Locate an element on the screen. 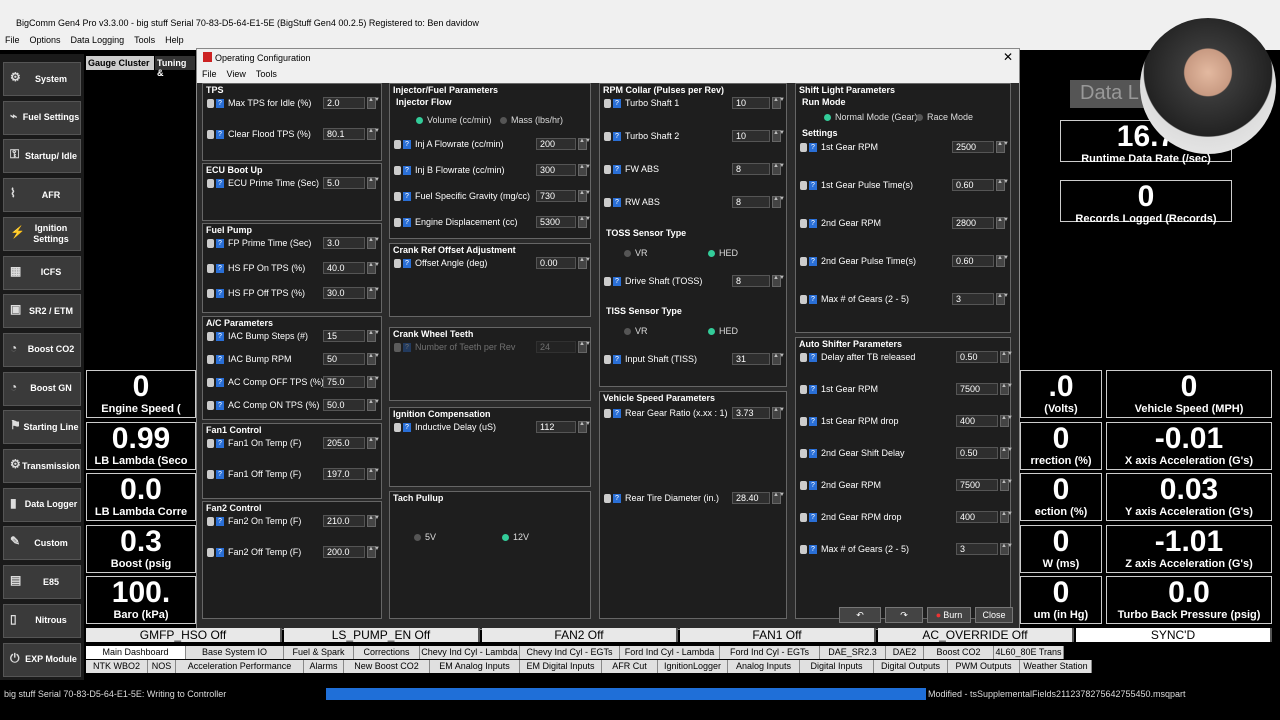  sidebar-item-custom: ✎ Custom is located at coordinates (42, 543).